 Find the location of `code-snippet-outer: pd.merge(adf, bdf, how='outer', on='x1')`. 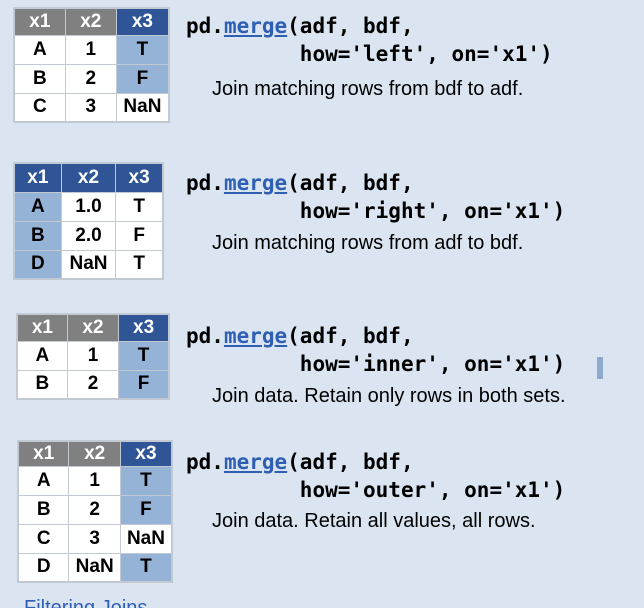

code-snippet-outer: pd.merge(adf, bdf, how='outer', on='x1') is located at coordinates (375, 476).